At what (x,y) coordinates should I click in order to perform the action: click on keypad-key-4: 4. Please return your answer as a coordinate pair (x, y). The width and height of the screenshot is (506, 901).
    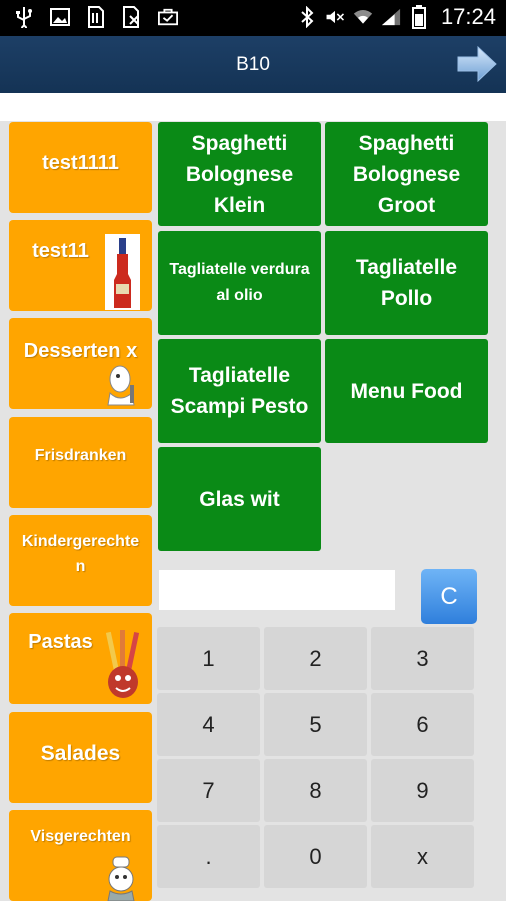
    Looking at the image, I should click on (208, 724).